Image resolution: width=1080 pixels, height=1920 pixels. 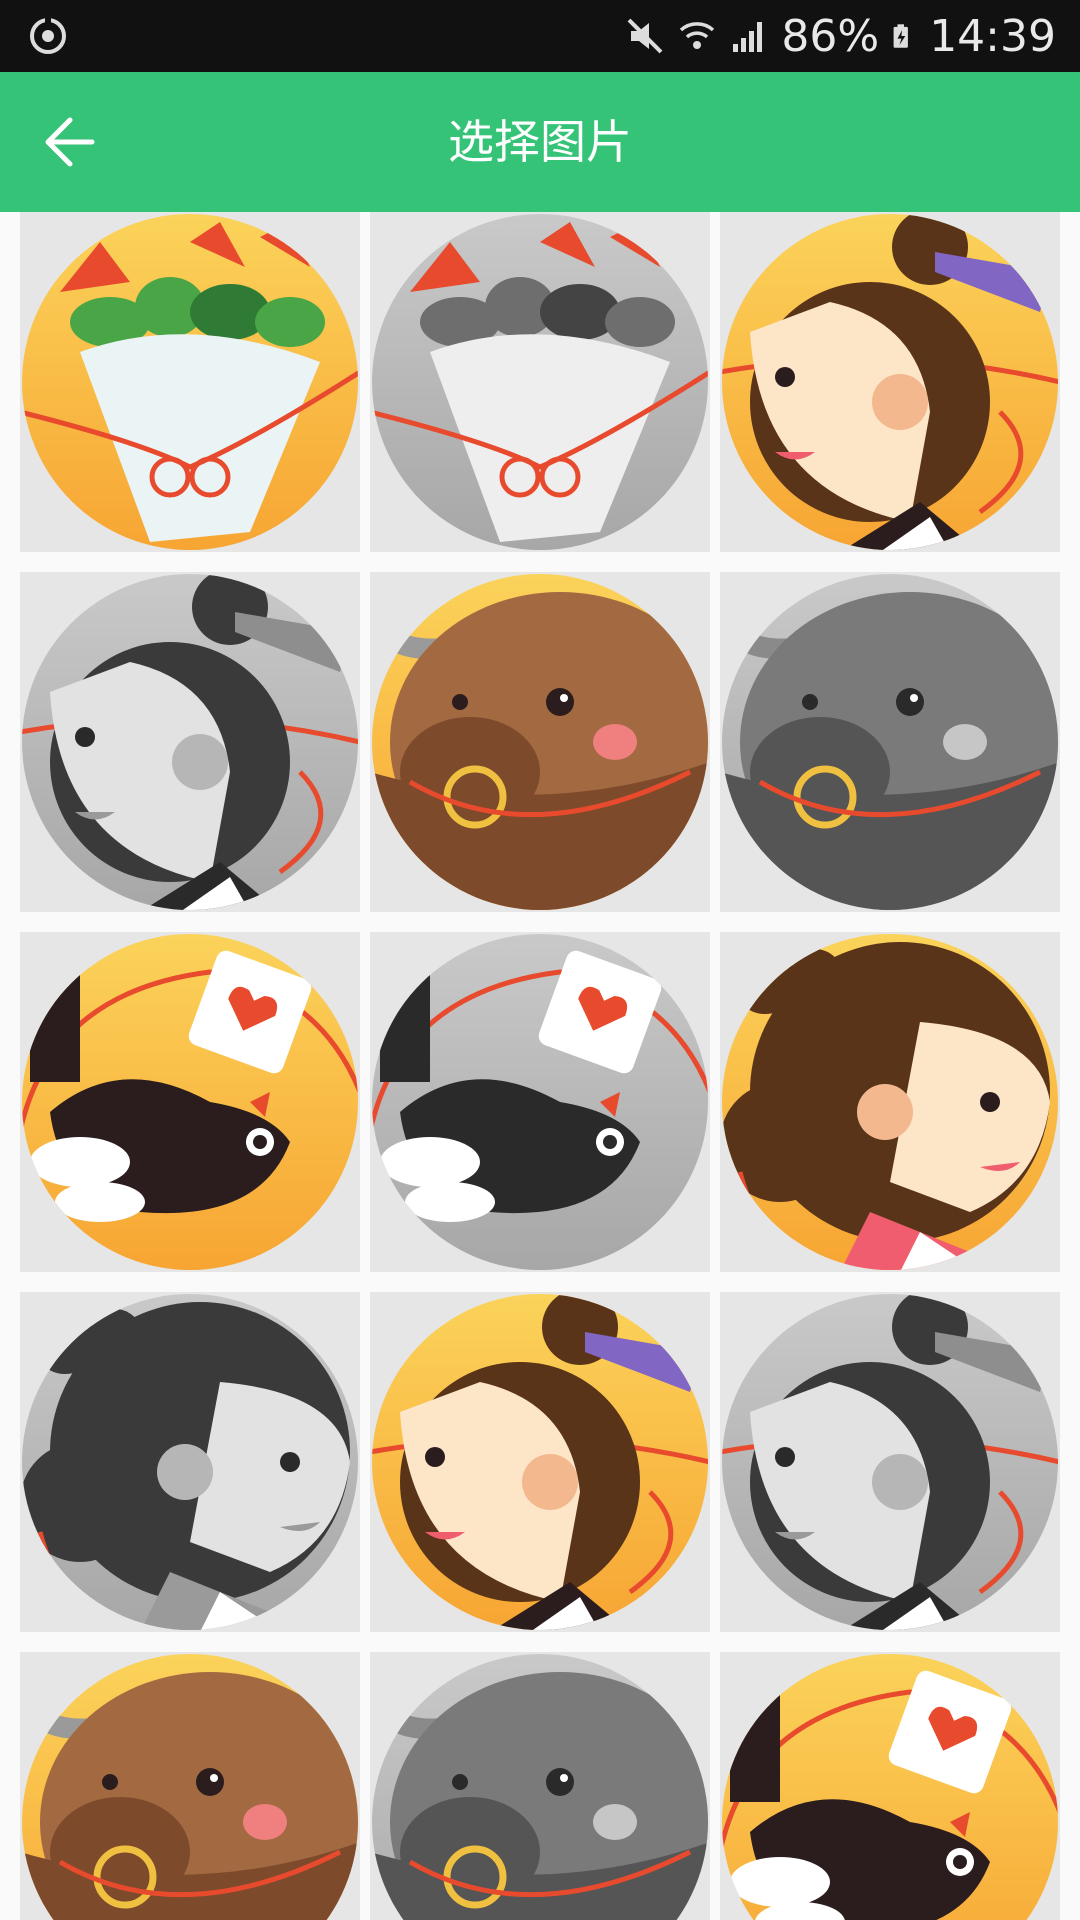 I want to click on wifi-icon, so click(x=697, y=35).